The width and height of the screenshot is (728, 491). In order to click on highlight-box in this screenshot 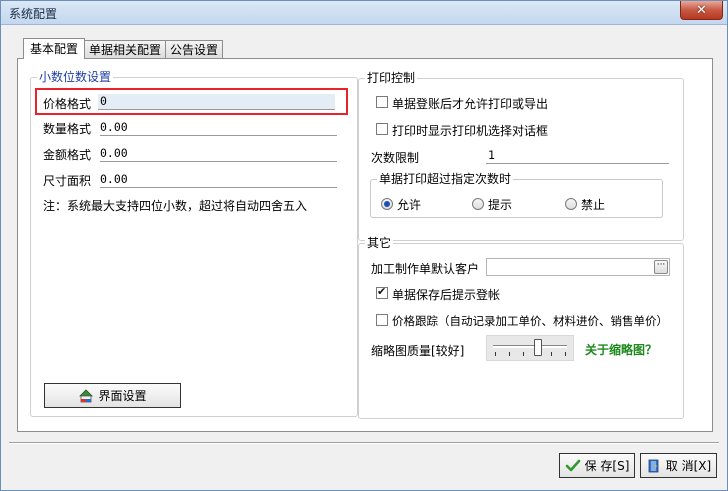, I will do `click(191, 101)`.